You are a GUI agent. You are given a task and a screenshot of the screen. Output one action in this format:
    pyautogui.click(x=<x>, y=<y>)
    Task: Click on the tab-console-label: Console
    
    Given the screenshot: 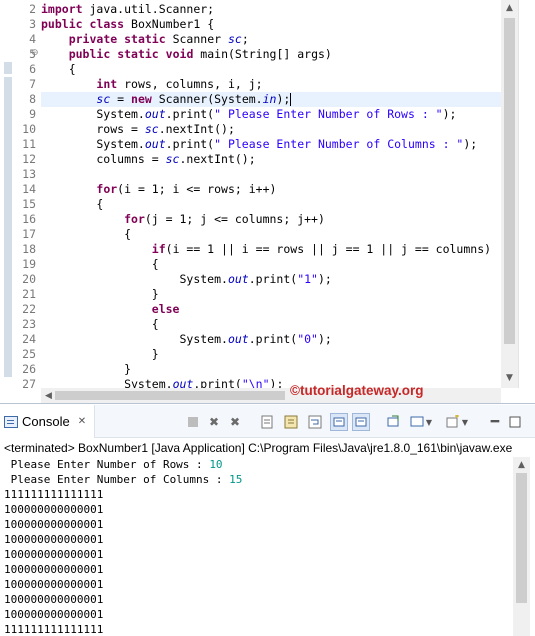 What is the action you would take?
    pyautogui.click(x=46, y=421)
    